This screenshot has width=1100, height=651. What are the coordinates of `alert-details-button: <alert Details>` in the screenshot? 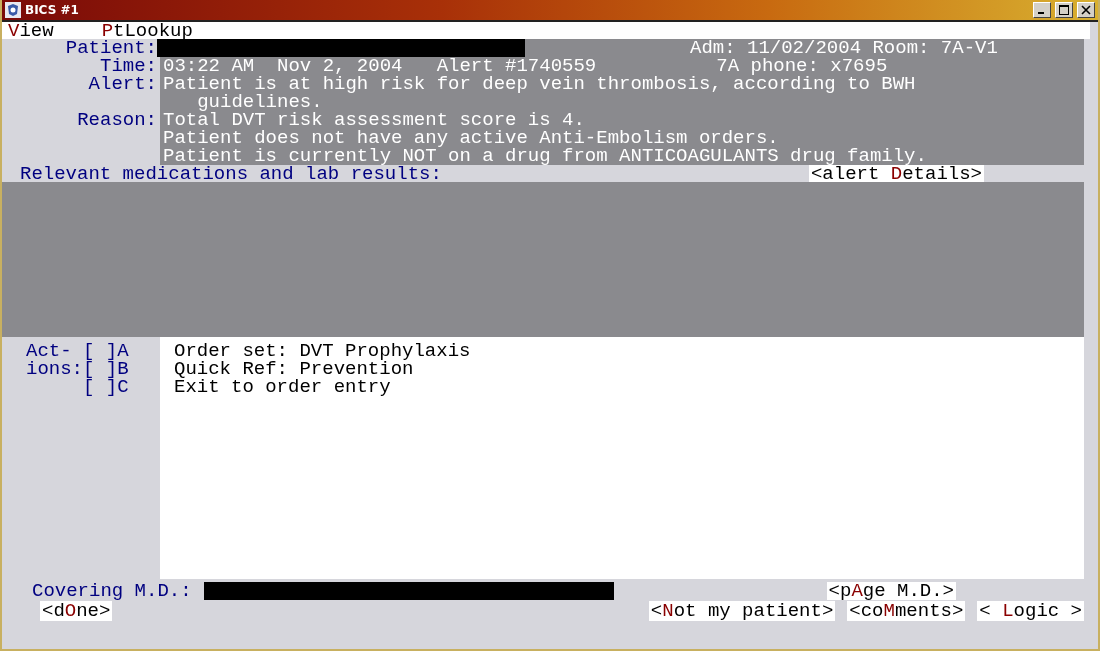 It's located at (896, 173).